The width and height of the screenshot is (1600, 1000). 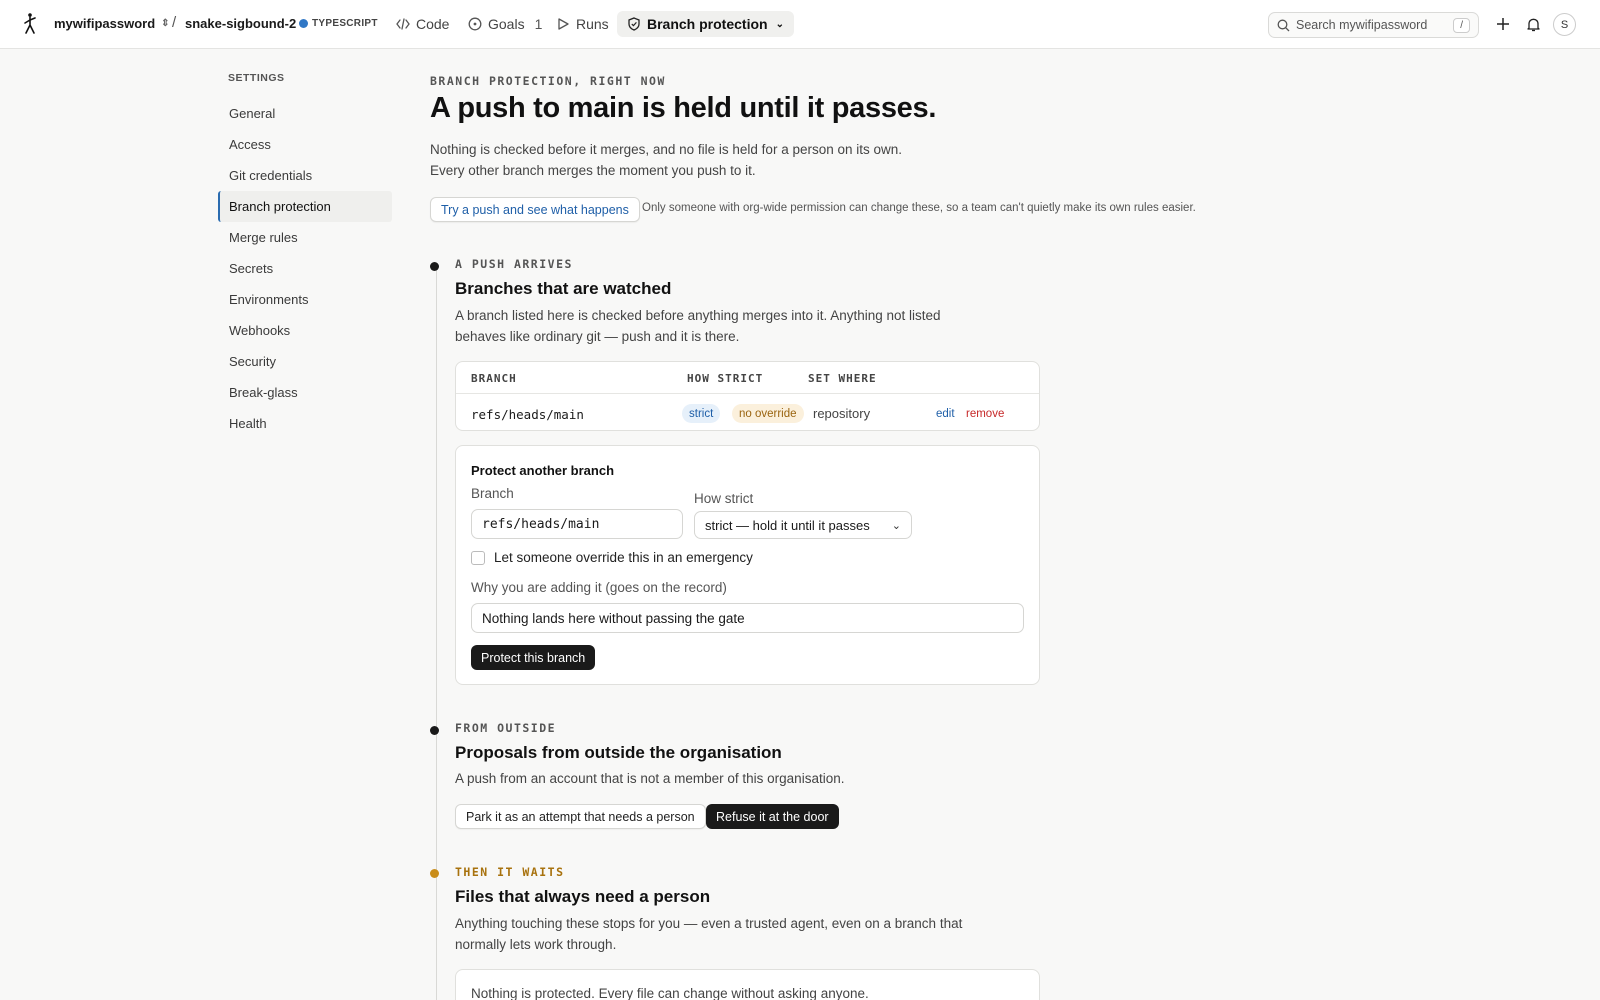 I want to click on repo-name: snake-sigbound-2, so click(x=240, y=23).